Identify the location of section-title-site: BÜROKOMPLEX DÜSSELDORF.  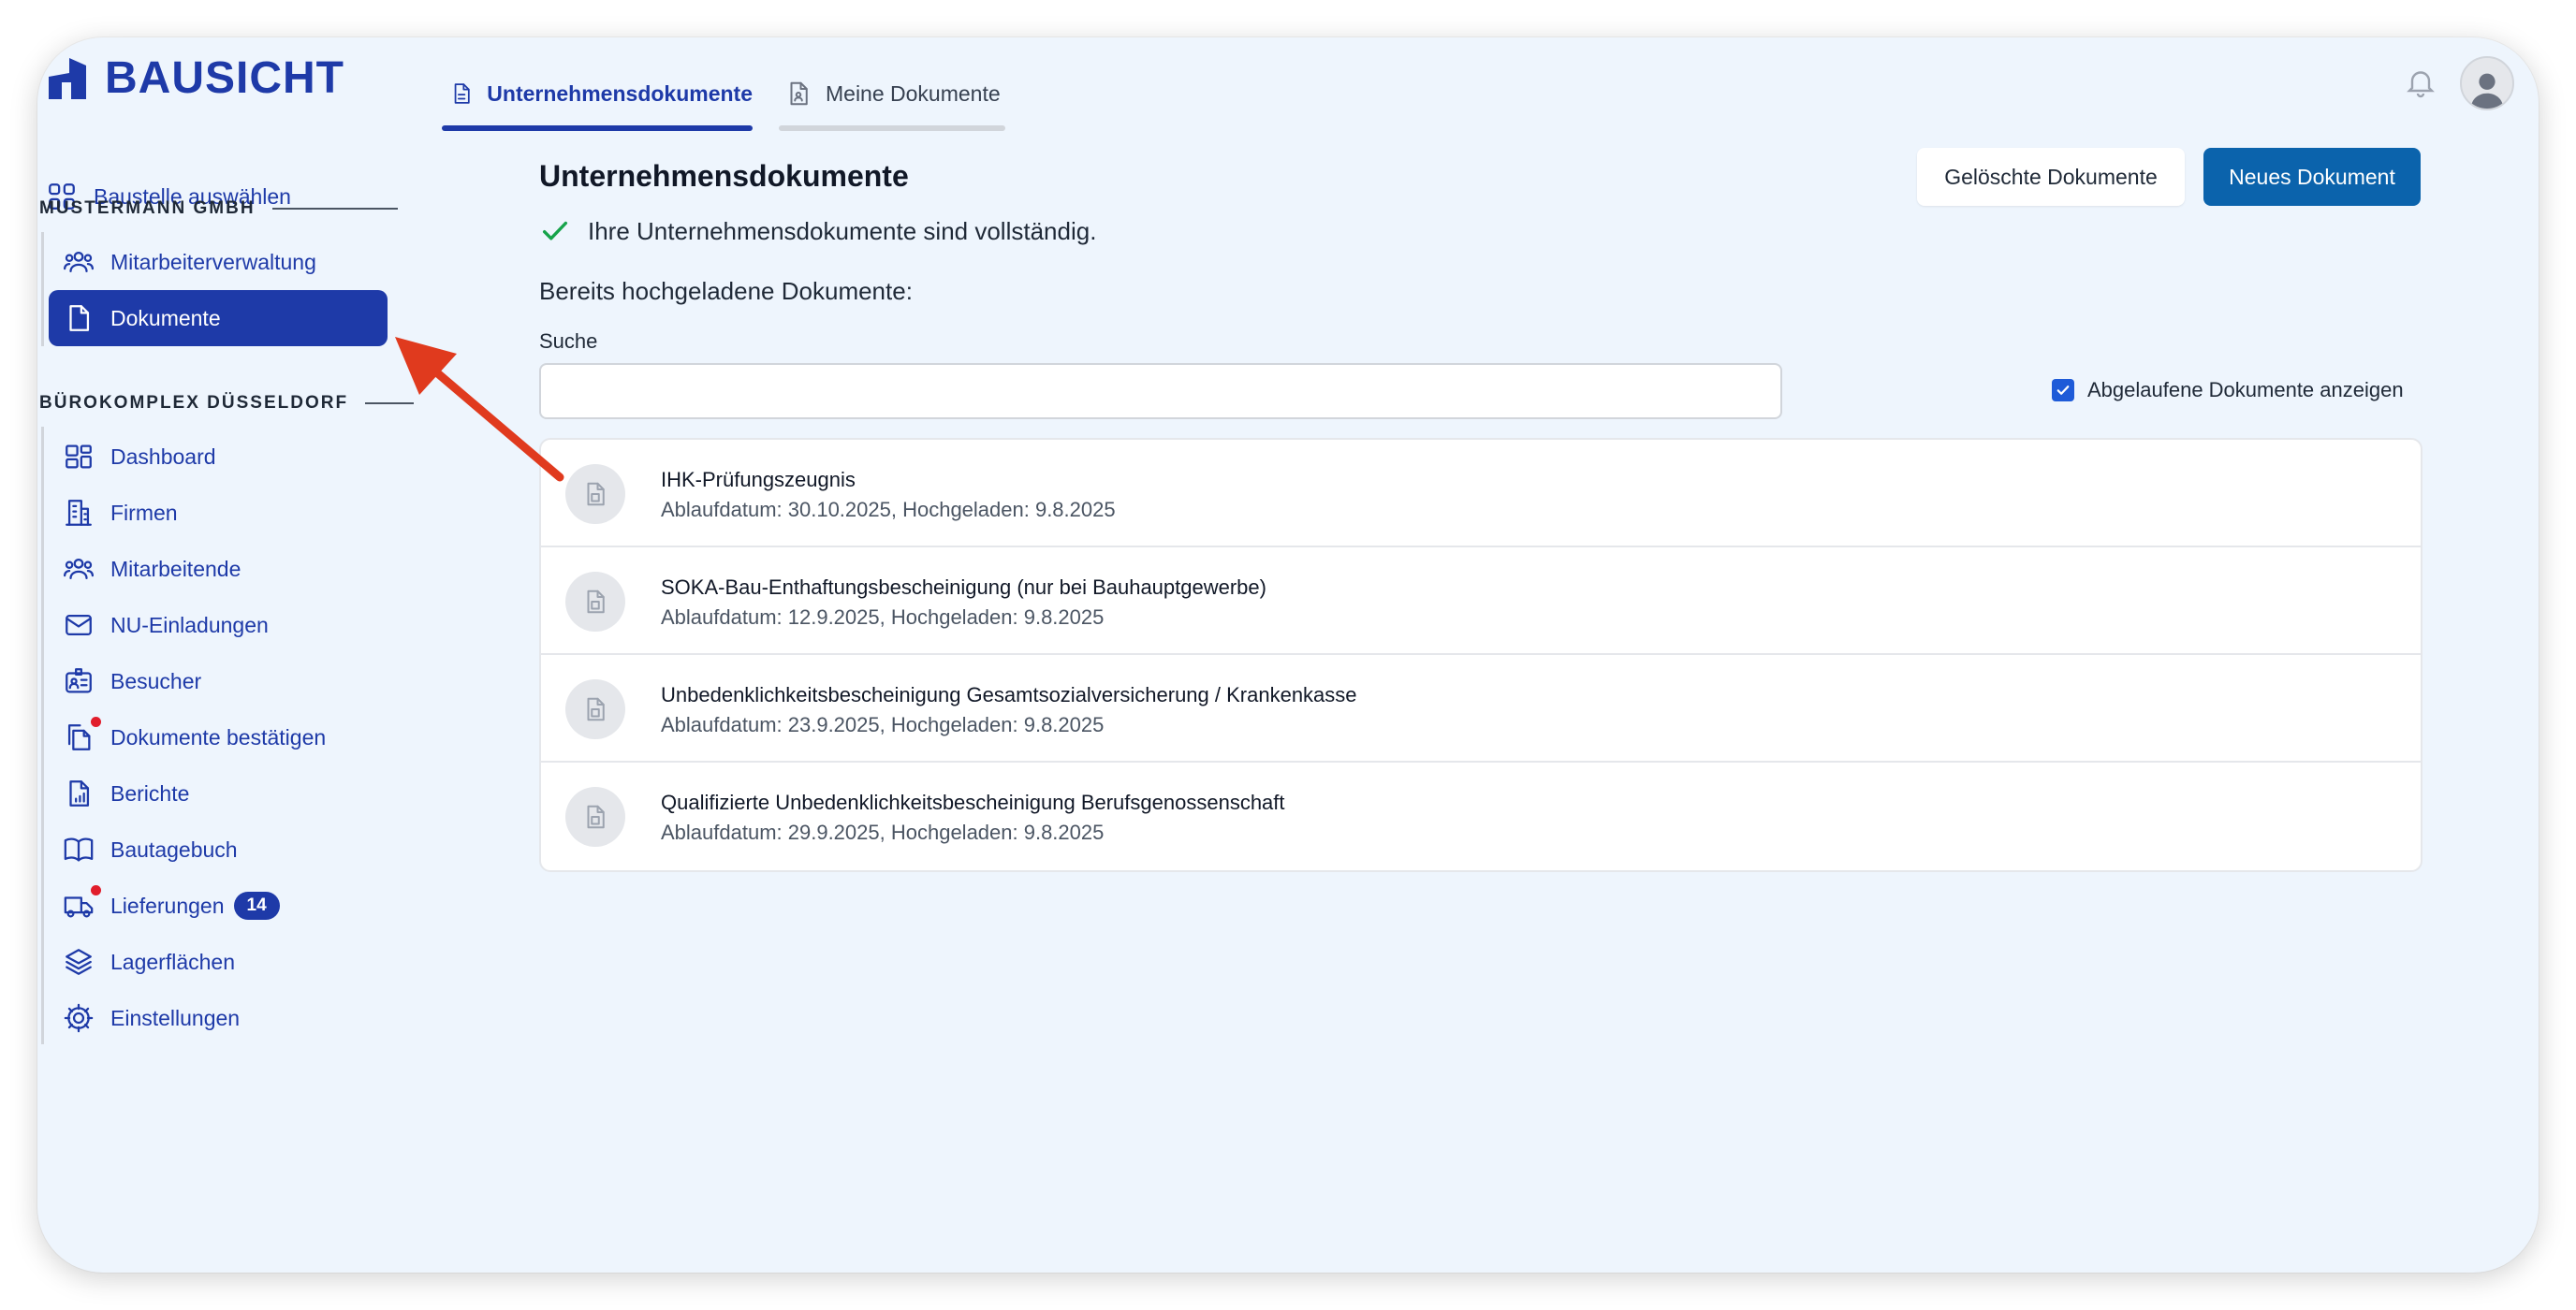
(194, 403).